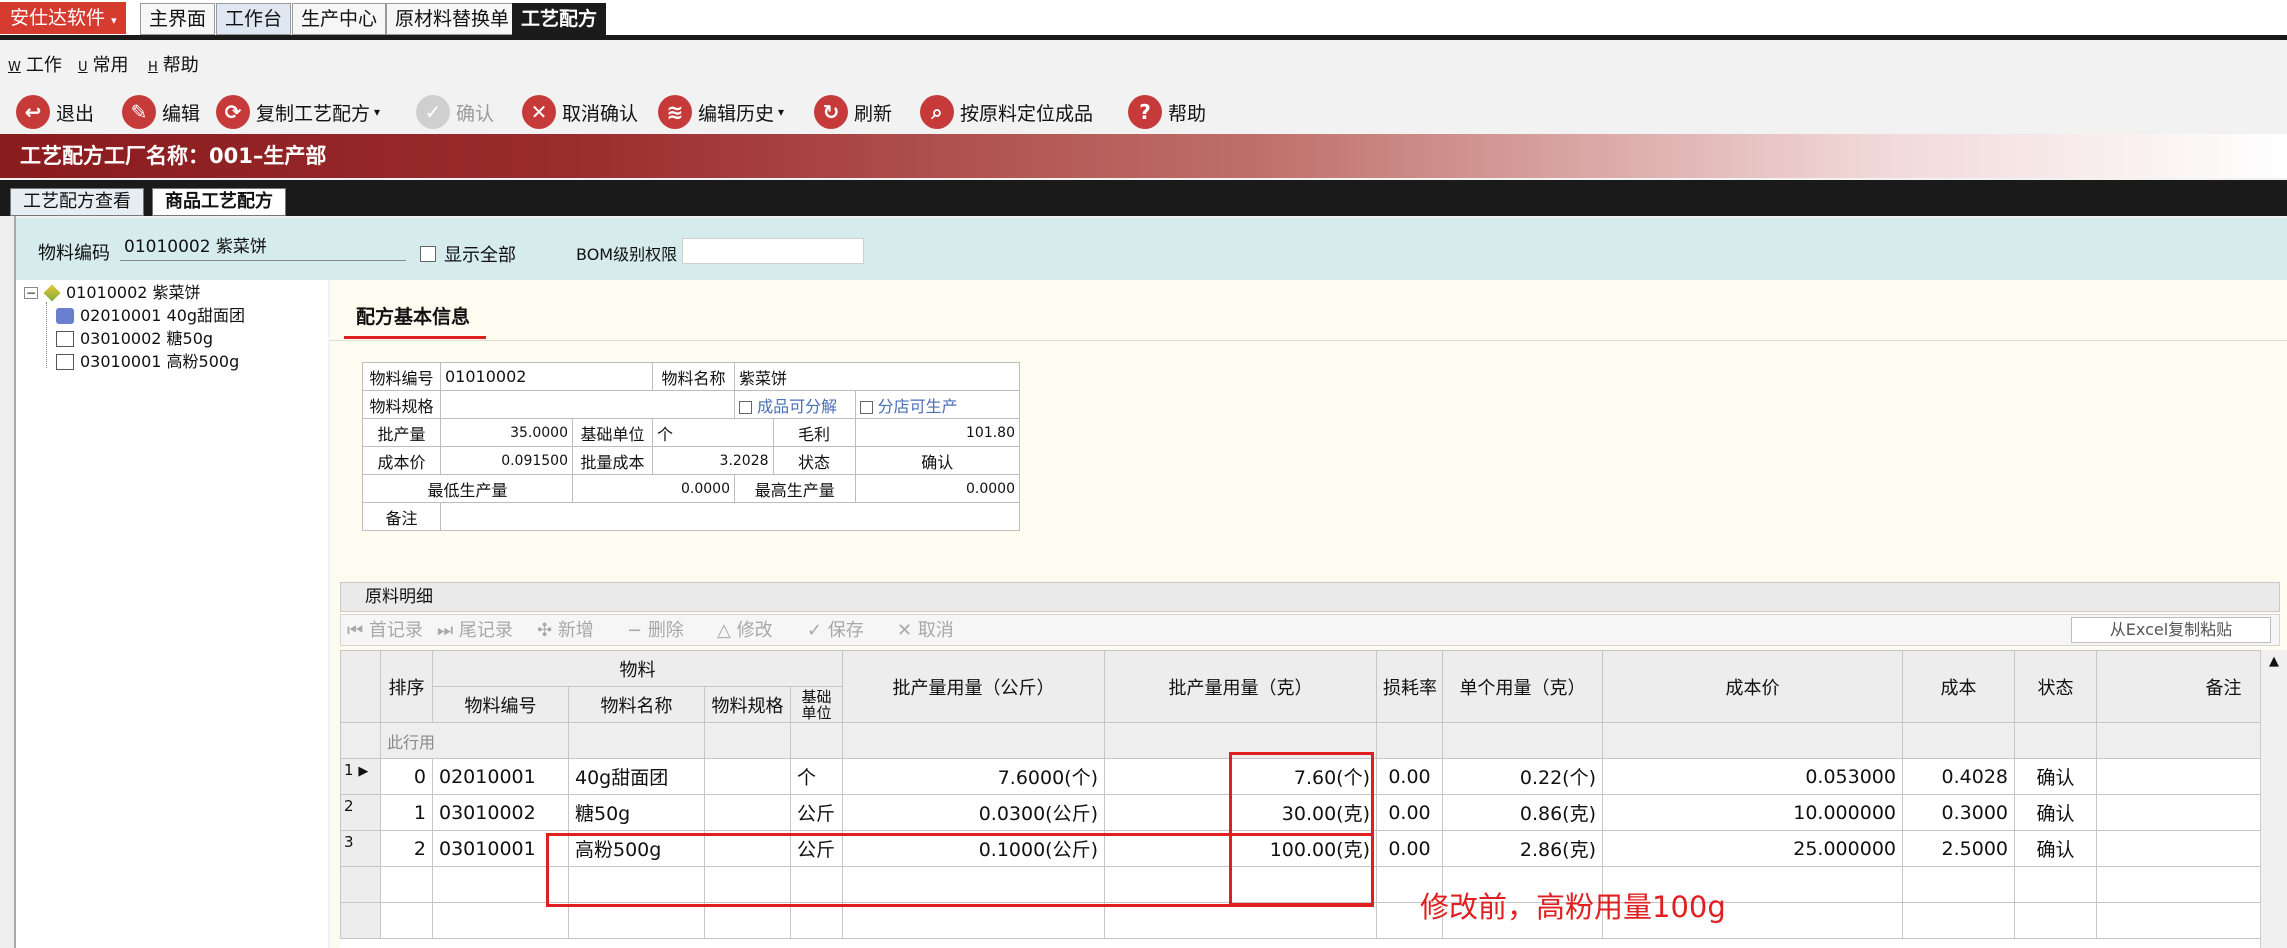 This screenshot has width=2287, height=948. I want to click on cell-code: 03010002, so click(500, 812).